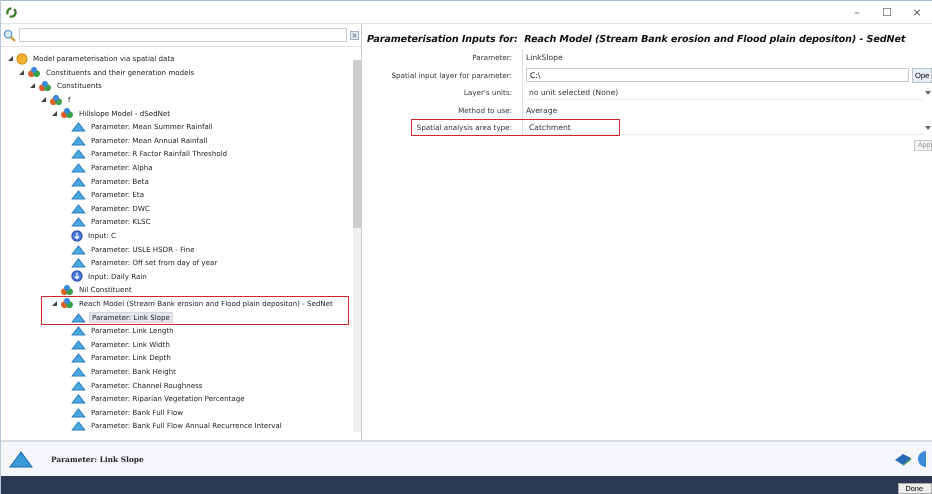 This screenshot has width=932, height=494. What do you see at coordinates (357, 246) in the screenshot?
I see `scrollbar` at bounding box center [357, 246].